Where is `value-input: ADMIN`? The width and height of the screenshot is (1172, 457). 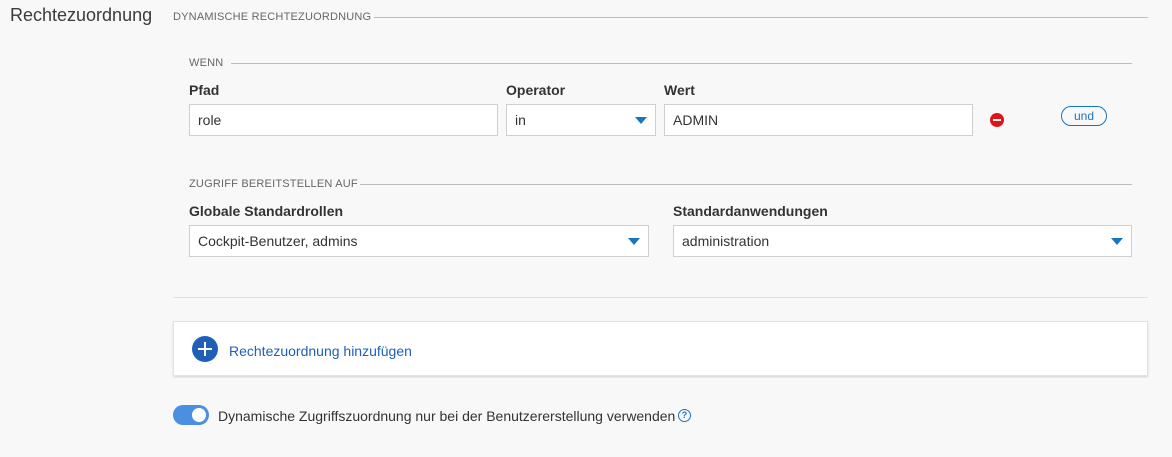 value-input: ADMIN is located at coordinates (818, 120).